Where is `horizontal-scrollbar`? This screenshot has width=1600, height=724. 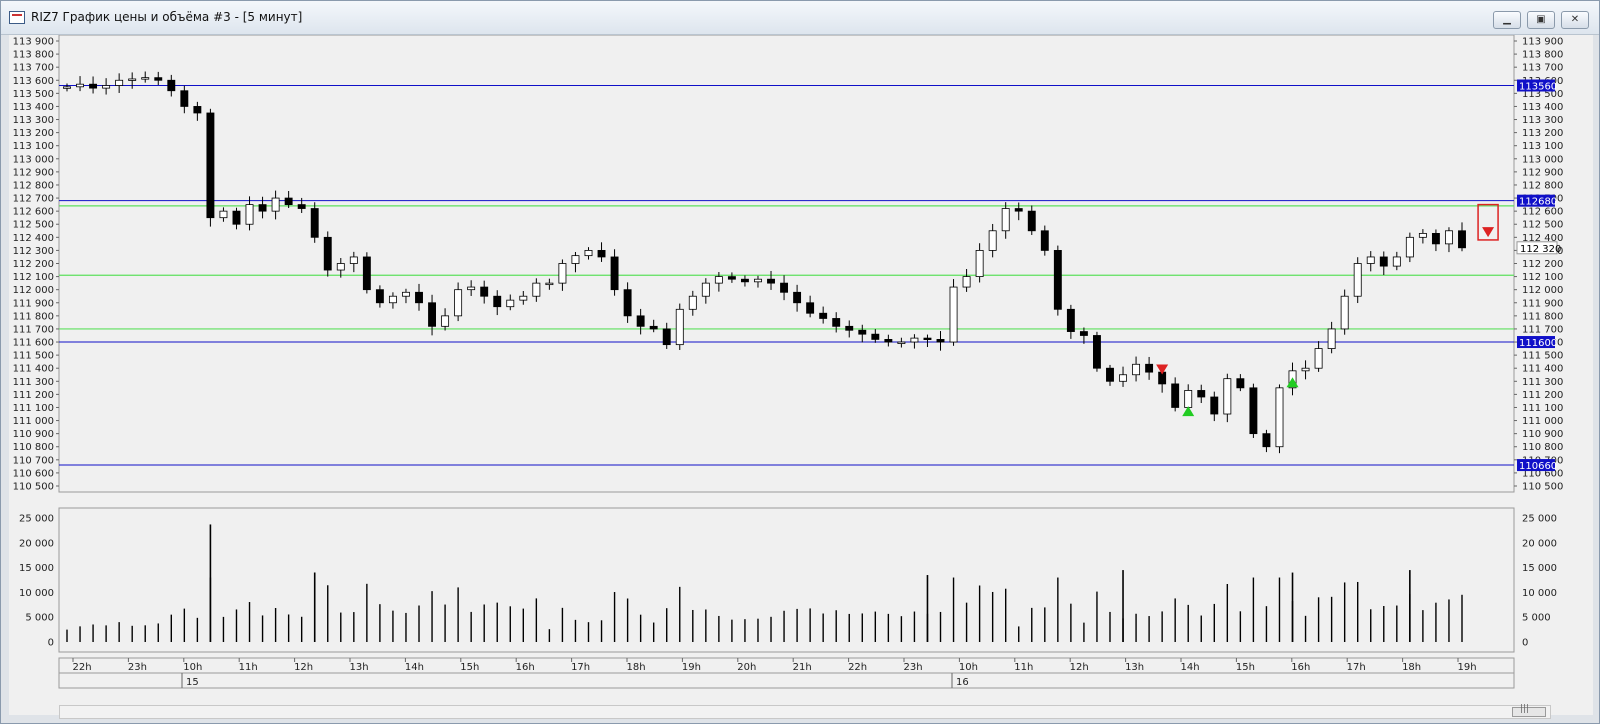 horizontal-scrollbar is located at coordinates (805, 711).